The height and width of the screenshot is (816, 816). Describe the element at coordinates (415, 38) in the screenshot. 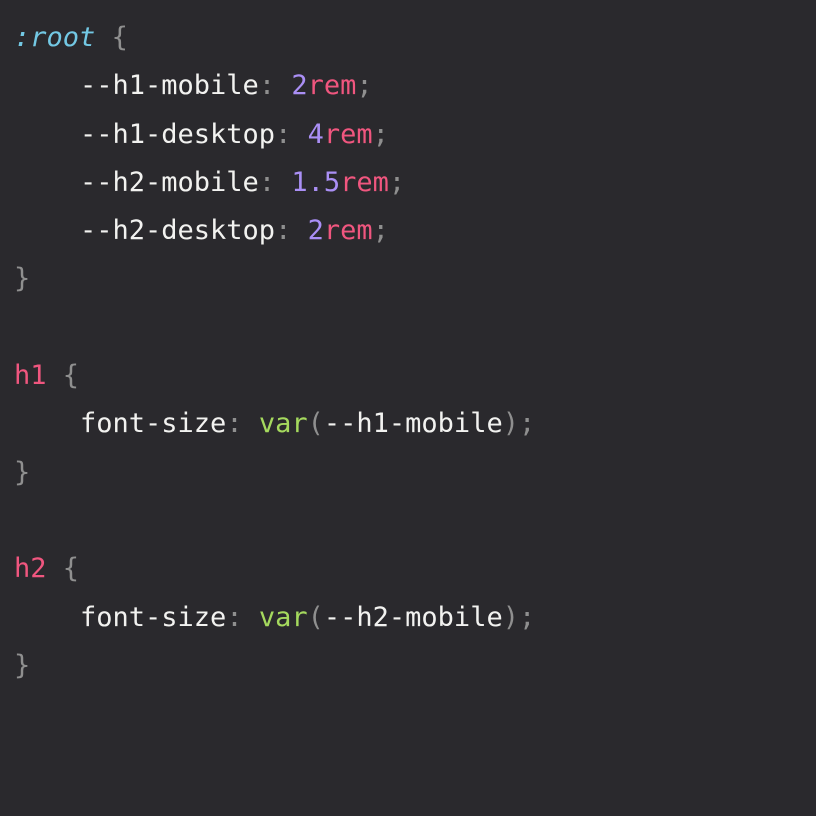

I see `code-line: :root {` at that location.